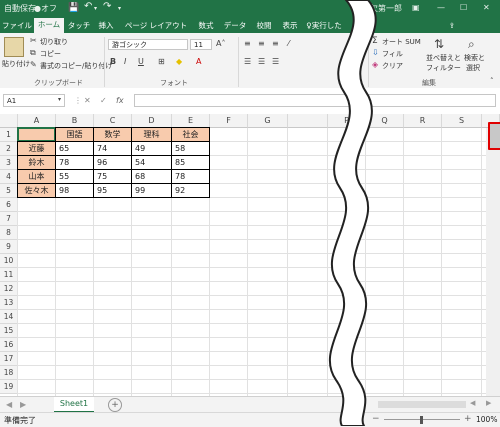  Describe the element at coordinates (34, 100) in the screenshot. I see `name-box: A1` at that location.